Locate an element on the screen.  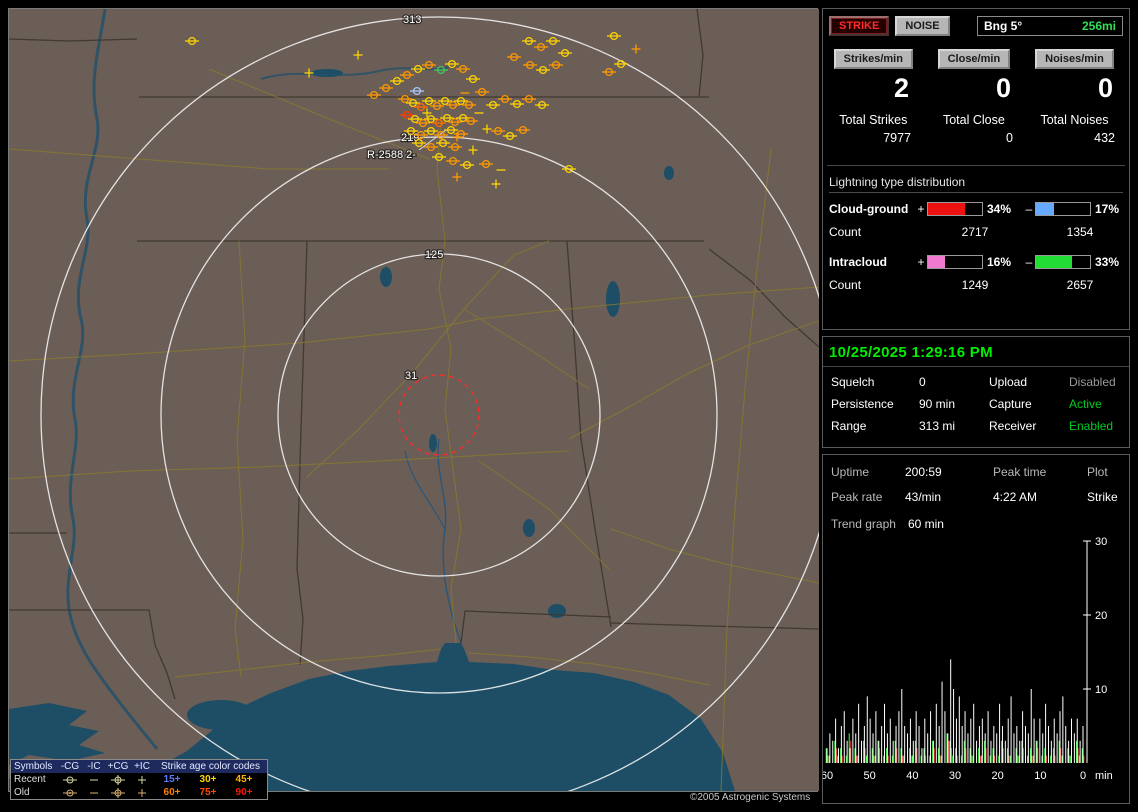
uptime-value: 200:59 is located at coordinates (923, 472).